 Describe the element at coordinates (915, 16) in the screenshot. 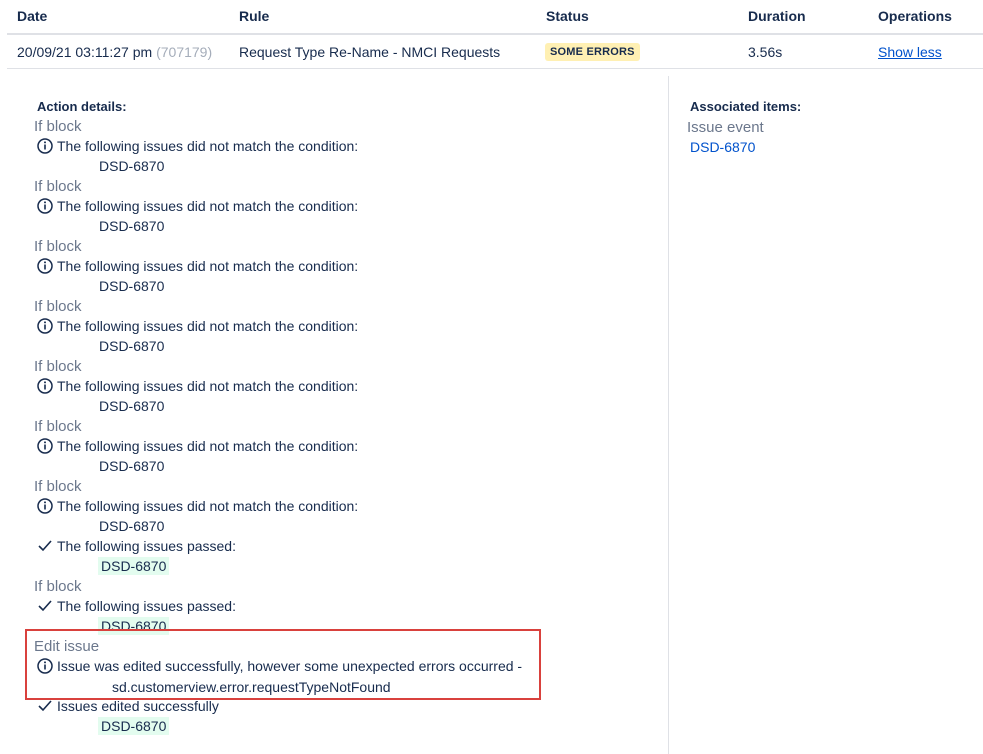

I see `column-header-operations: Operations` at that location.